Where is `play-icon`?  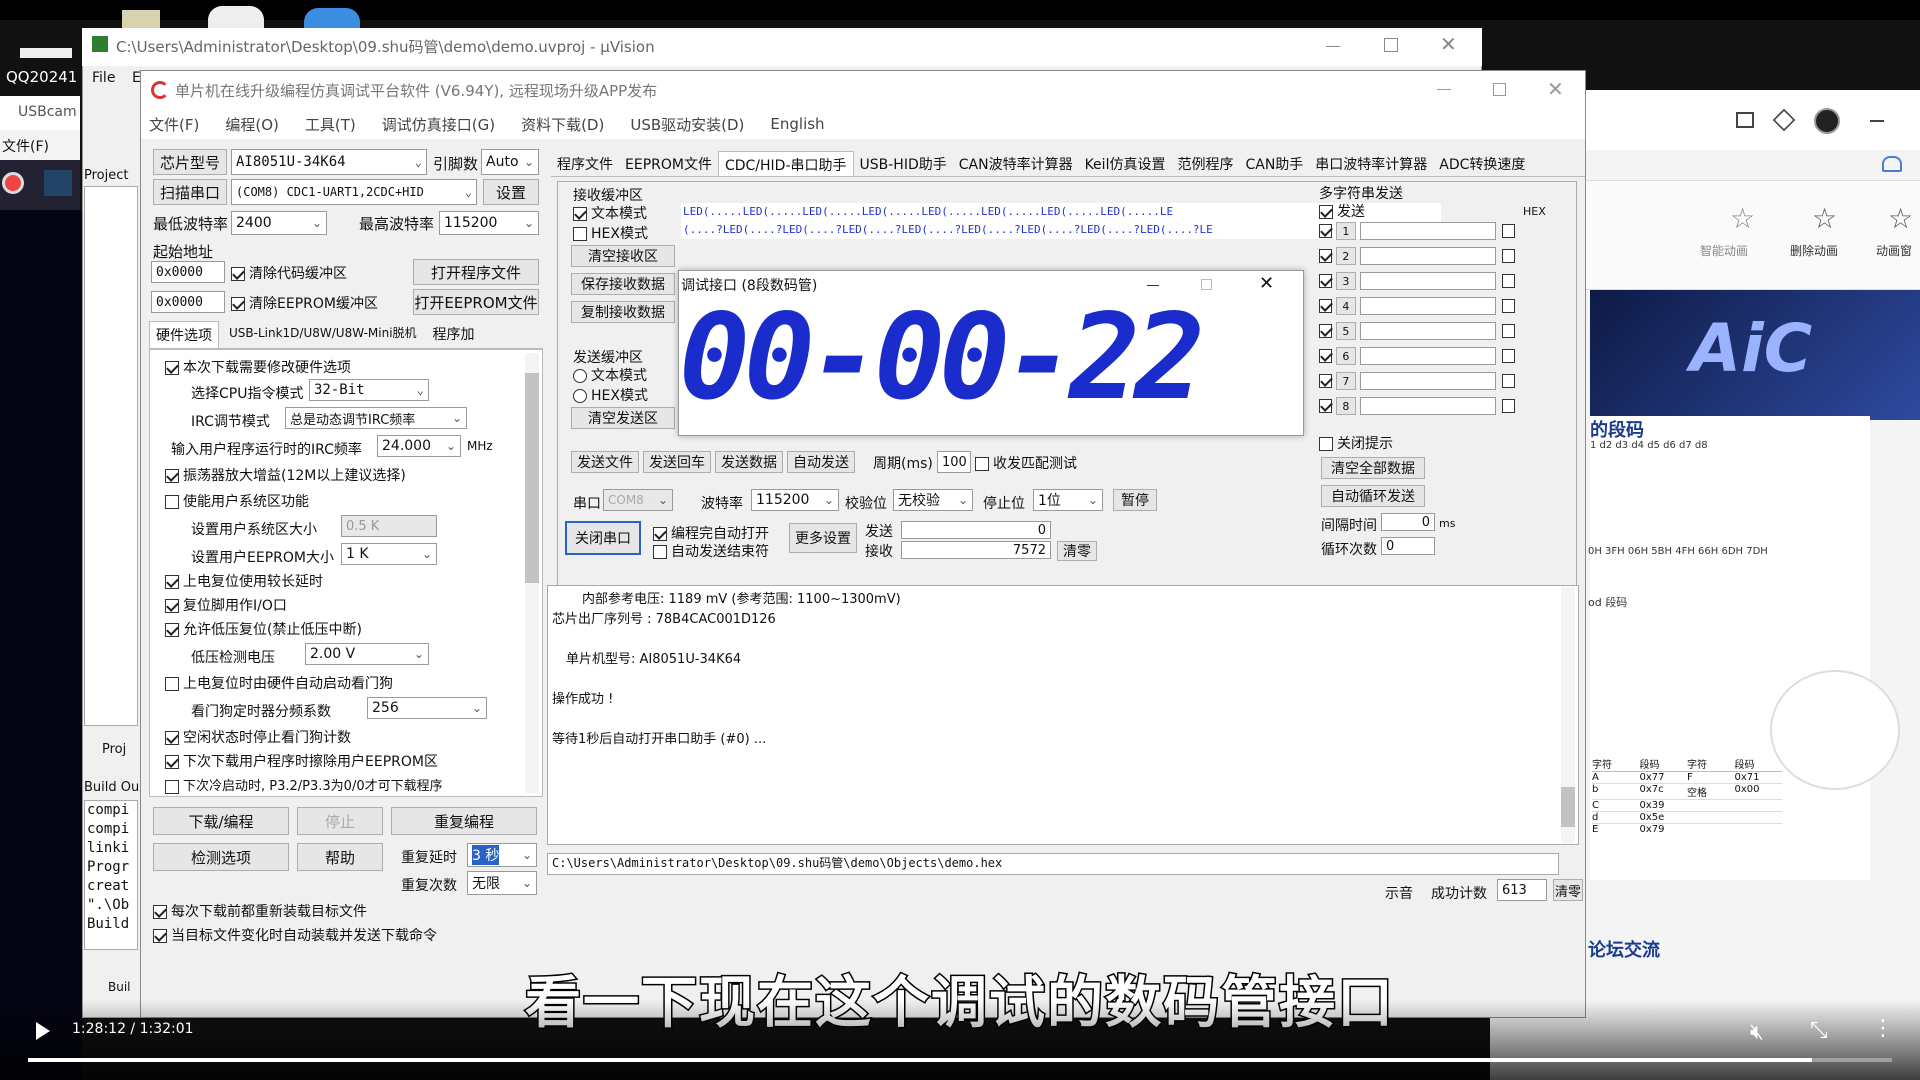
play-icon is located at coordinates (43, 1031).